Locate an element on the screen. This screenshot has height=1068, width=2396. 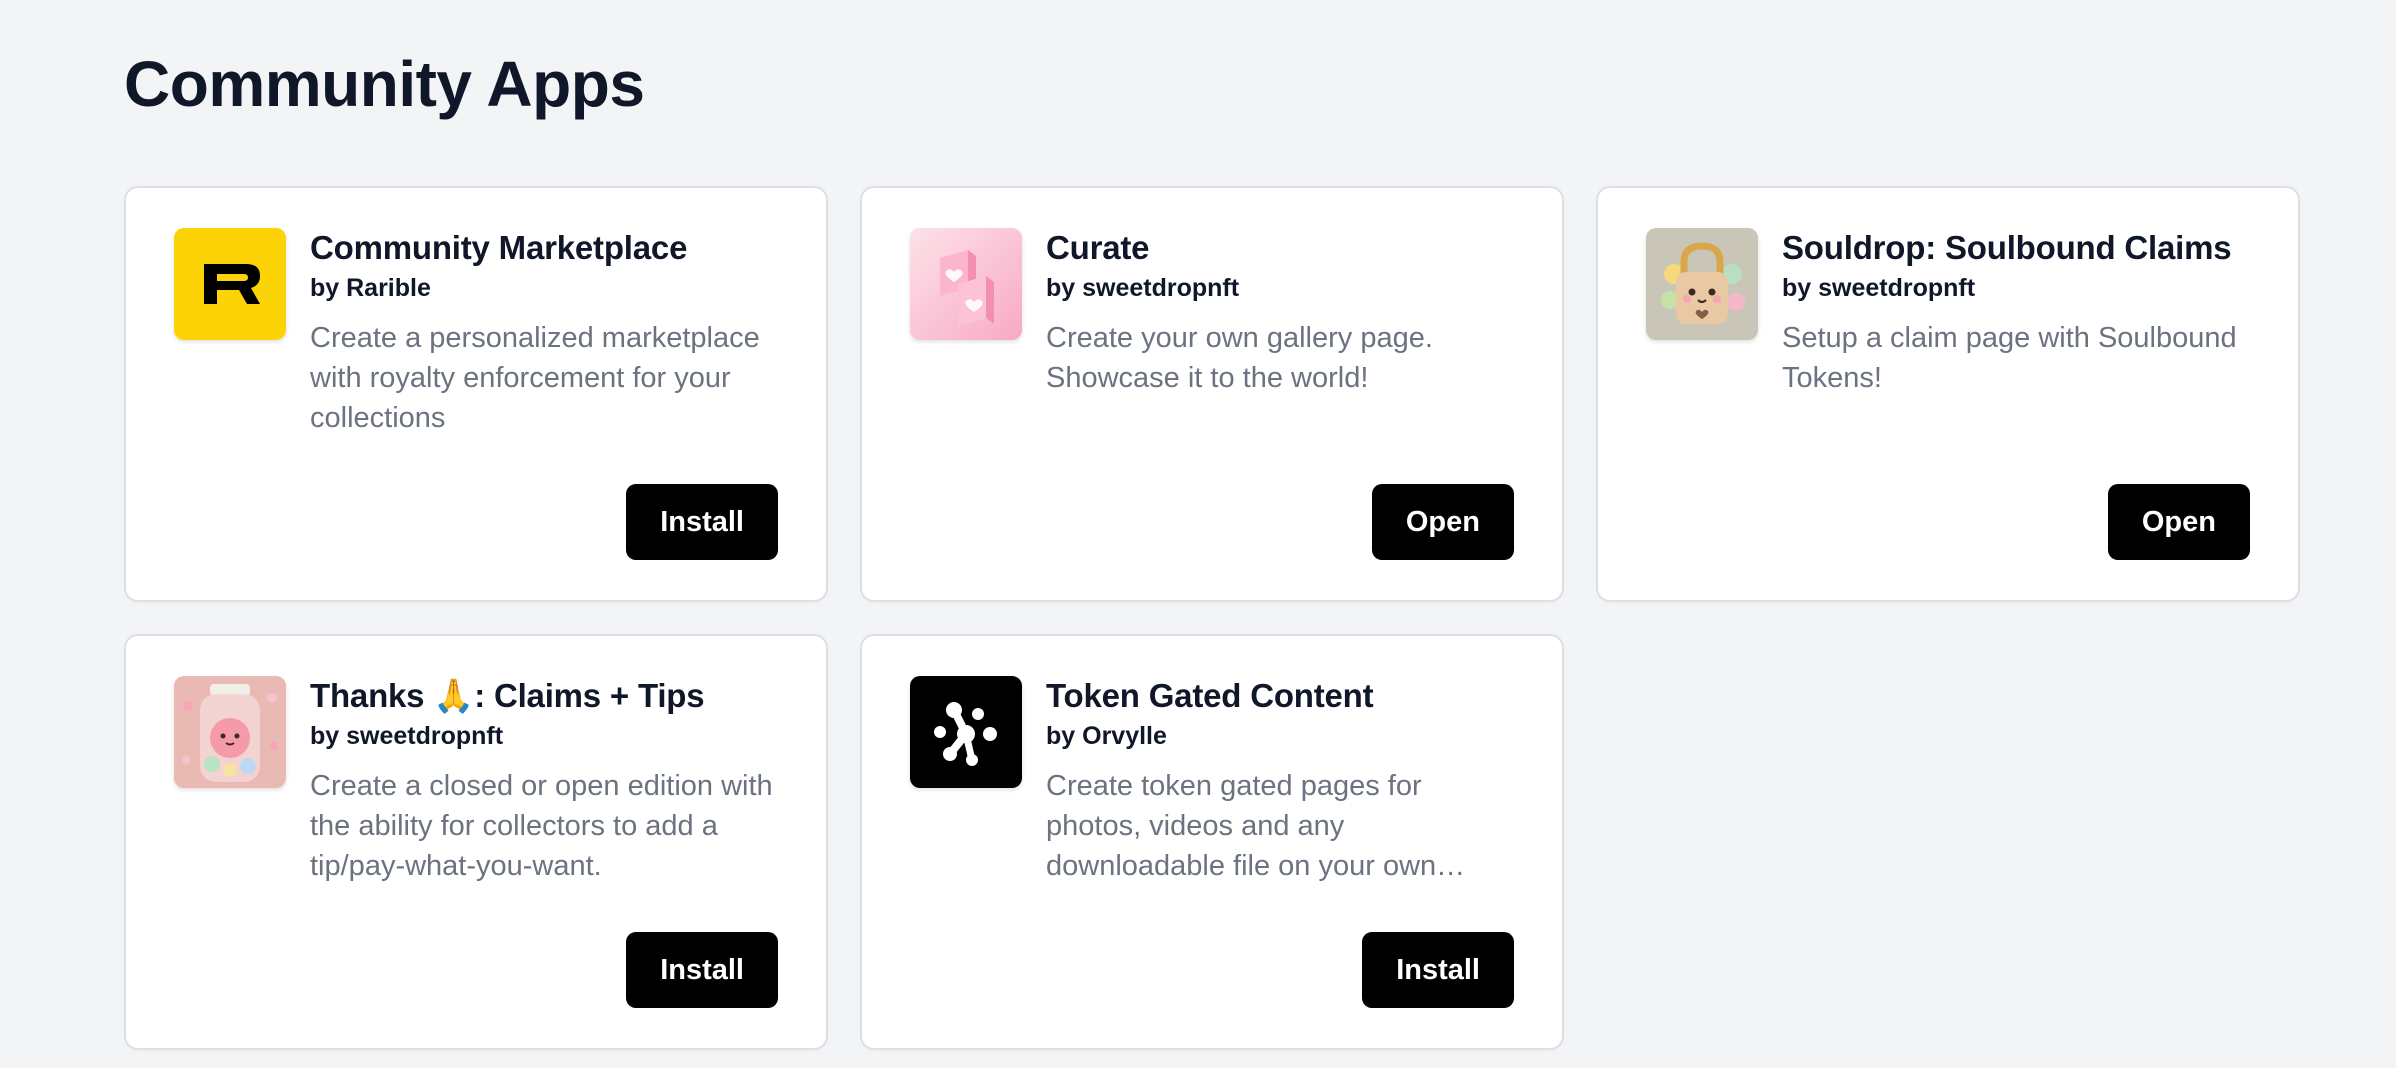
padlock-character-icon is located at coordinates (1702, 284).